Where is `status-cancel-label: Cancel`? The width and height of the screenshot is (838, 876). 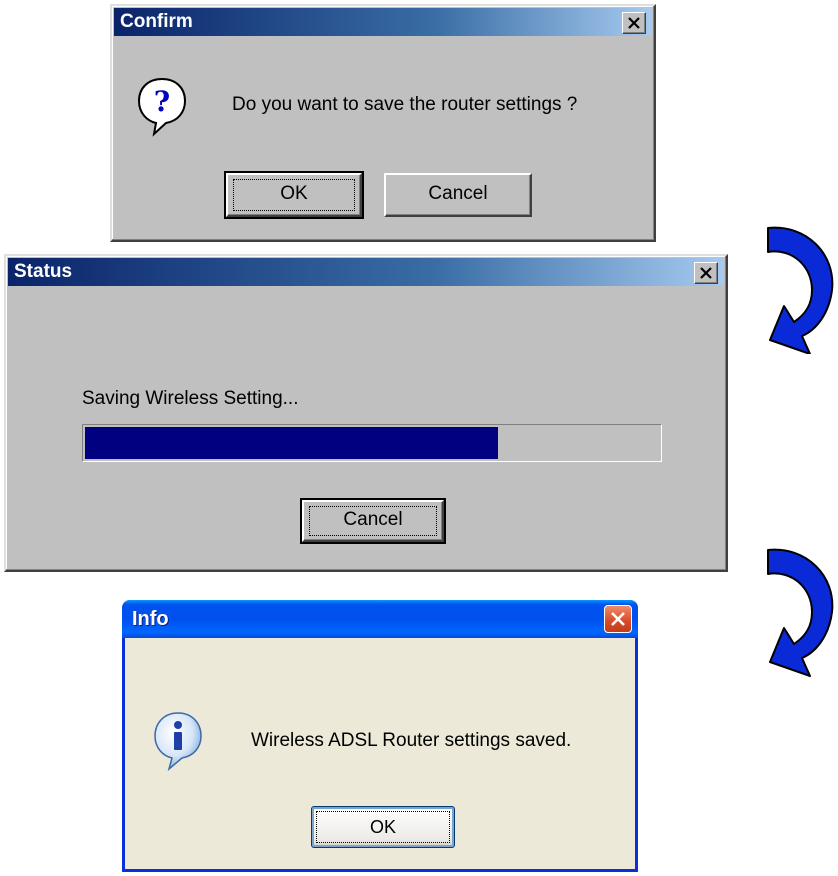
status-cancel-label: Cancel is located at coordinates (373, 519).